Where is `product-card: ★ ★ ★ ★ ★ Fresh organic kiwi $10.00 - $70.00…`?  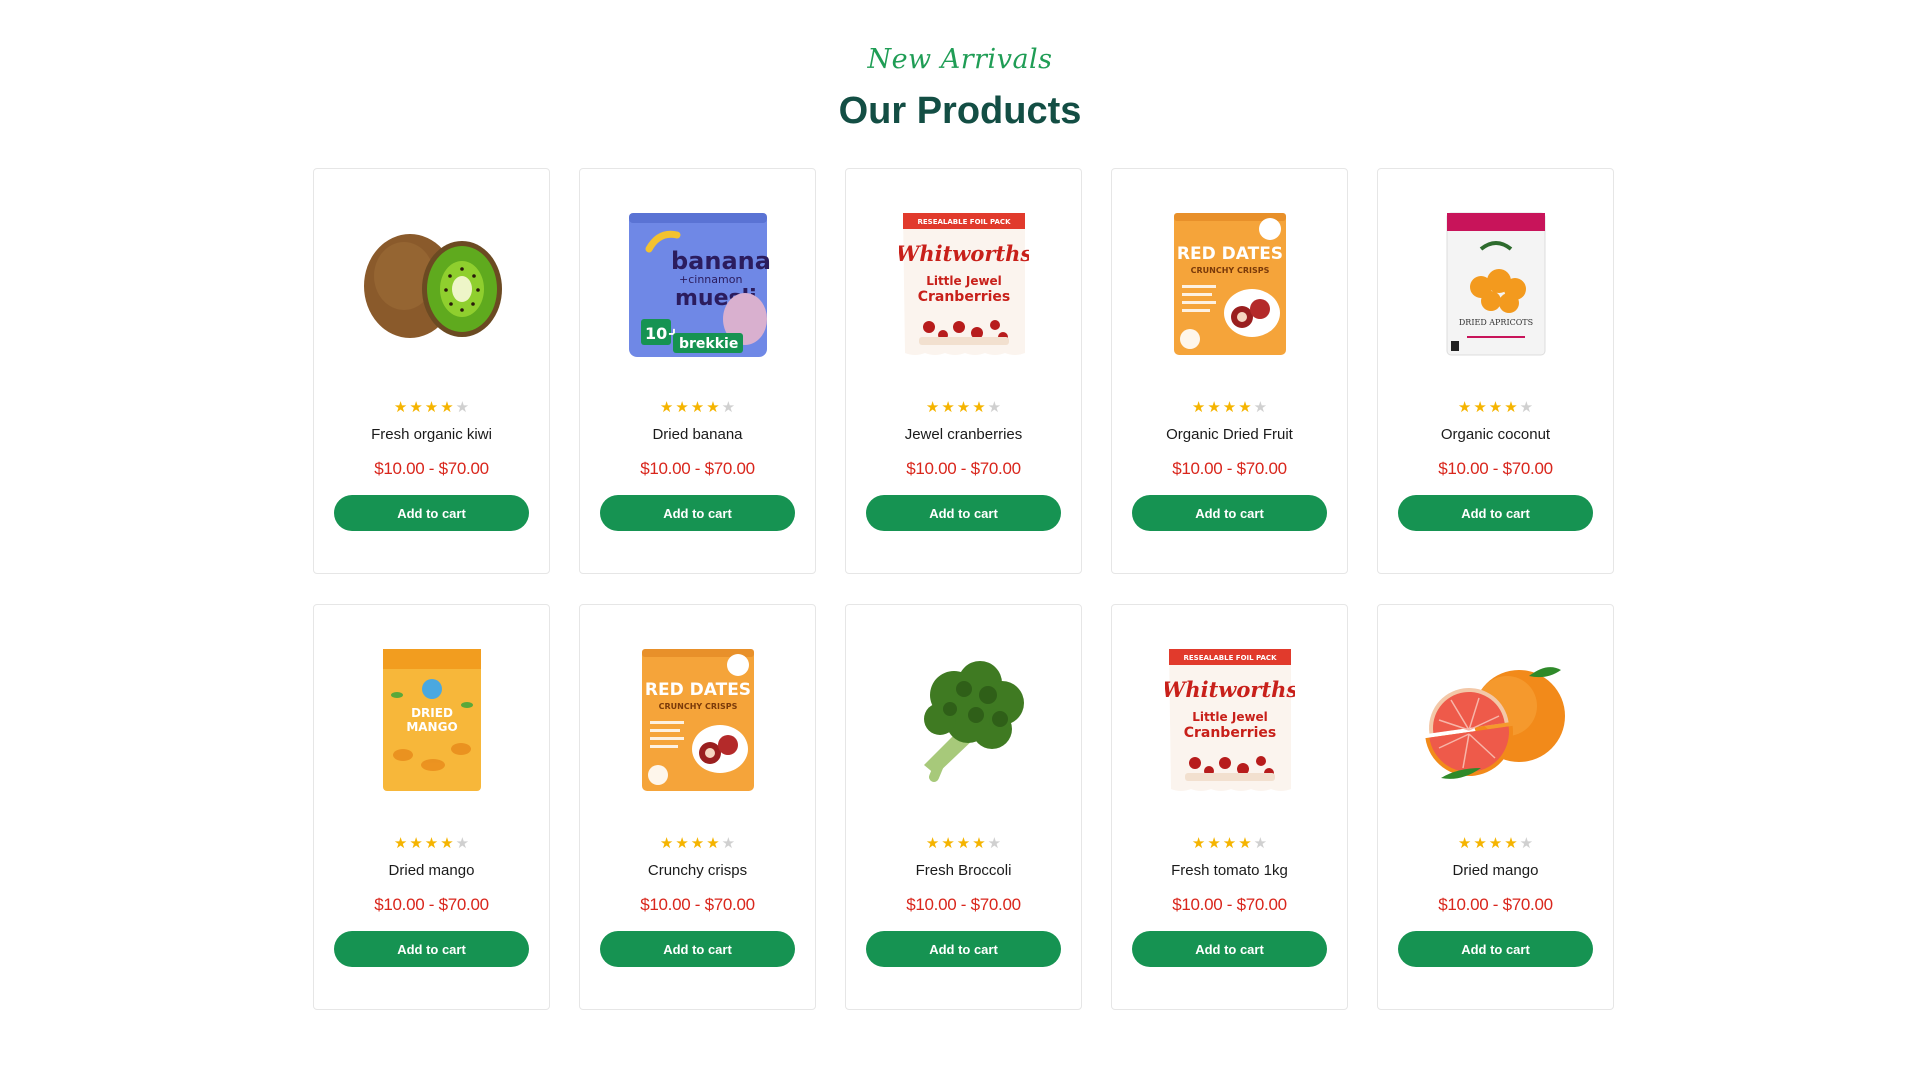
product-card: ★ ★ ★ ★ ★ Fresh organic kiwi $10.00 - $70.00… is located at coordinates (431, 371).